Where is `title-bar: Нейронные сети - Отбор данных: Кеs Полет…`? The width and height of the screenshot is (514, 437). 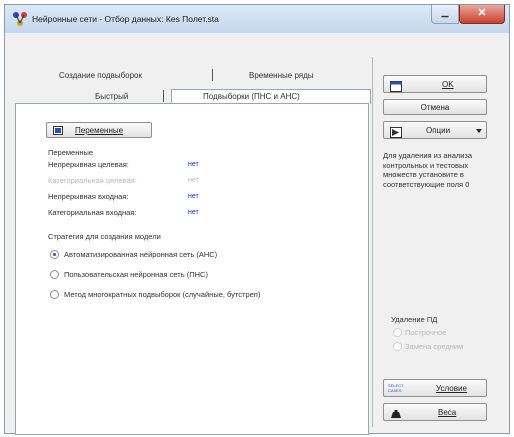 title-bar: Нейронные сети - Отбор данных: Кеs Полет… is located at coordinates (257, 19).